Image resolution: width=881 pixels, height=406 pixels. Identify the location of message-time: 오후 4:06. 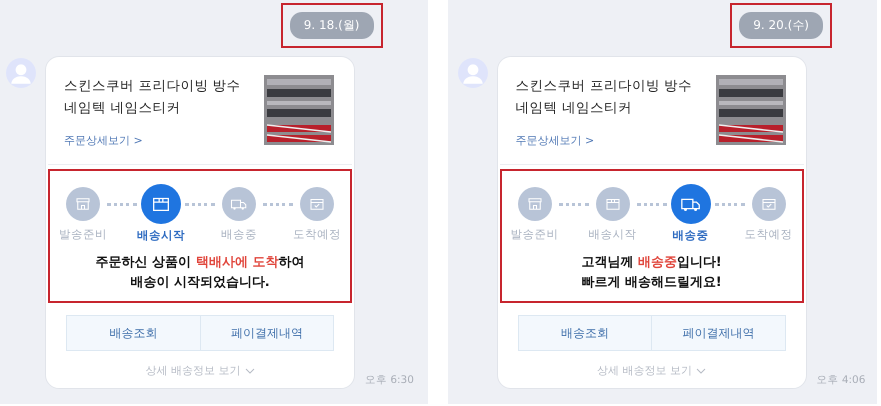
(841, 380).